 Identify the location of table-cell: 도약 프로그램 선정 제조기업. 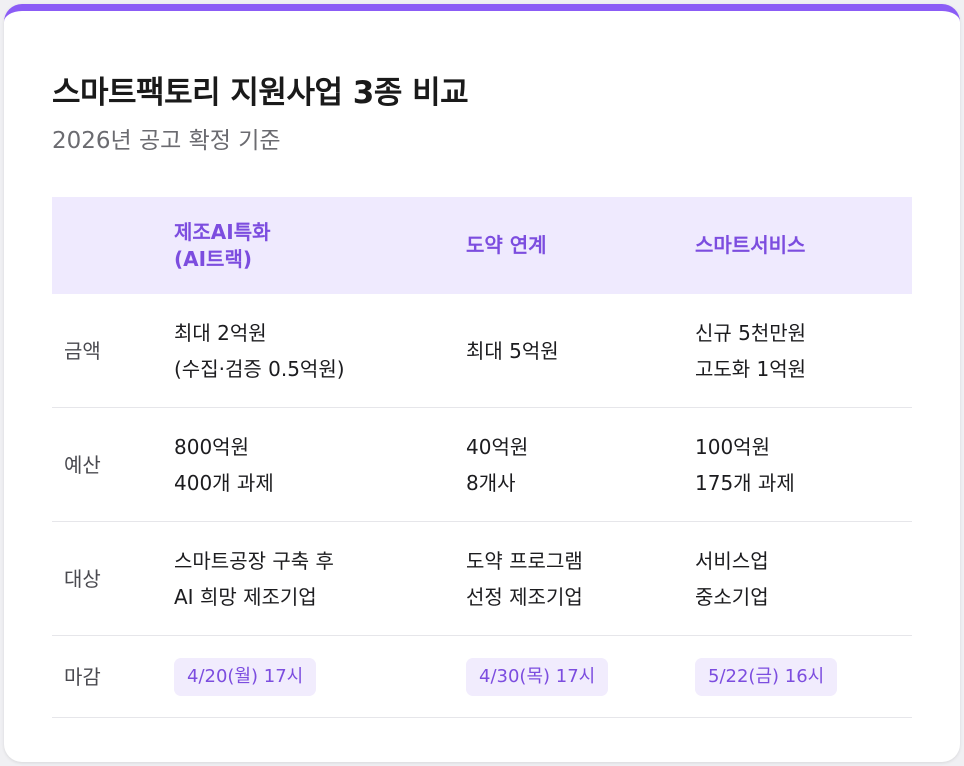
(580, 579).